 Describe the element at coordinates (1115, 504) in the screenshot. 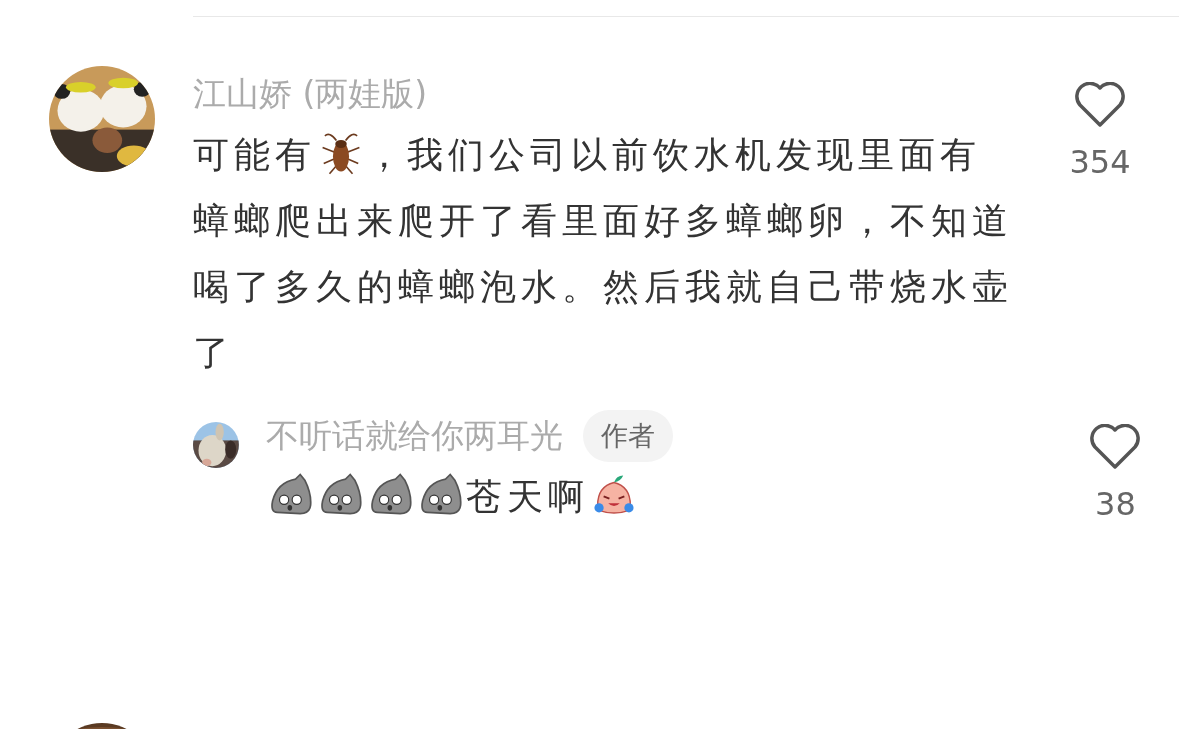

I see `like-count: 38` at that location.